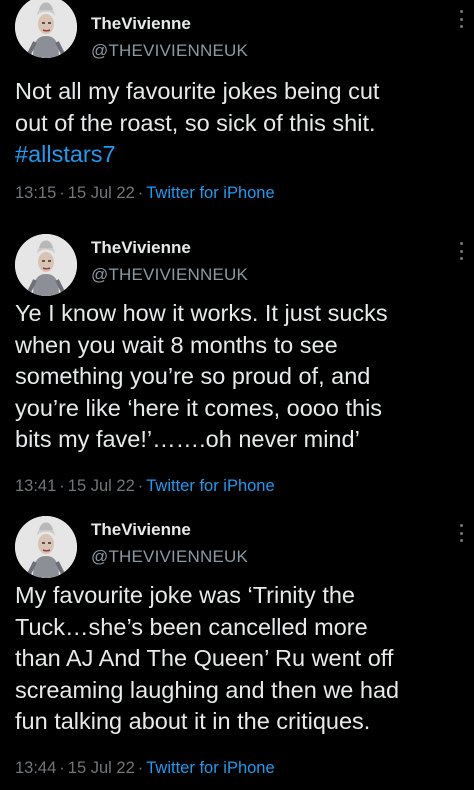  What do you see at coordinates (176, 344) in the screenshot?
I see `tweet-text-line: when you wait 8 months to see` at bounding box center [176, 344].